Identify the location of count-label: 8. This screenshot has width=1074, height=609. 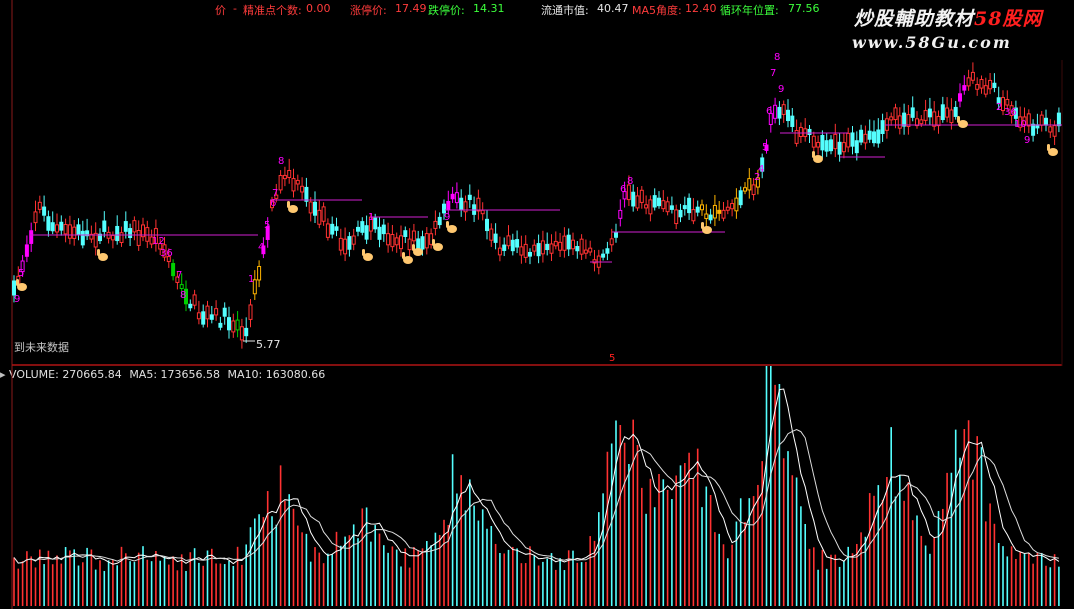
(777, 57).